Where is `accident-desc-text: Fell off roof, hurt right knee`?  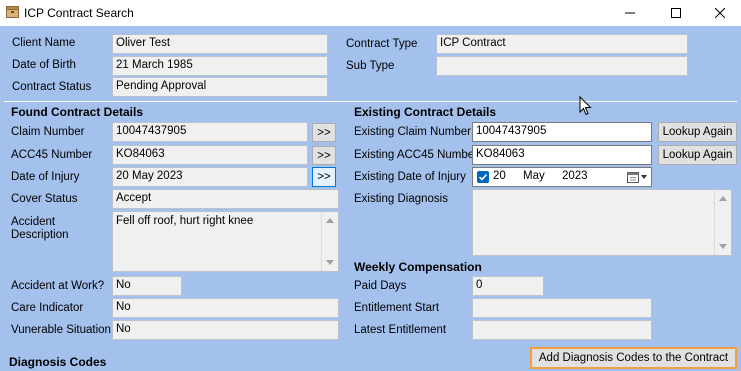 accident-desc-text: Fell off roof, hurt right knee is located at coordinates (185, 221).